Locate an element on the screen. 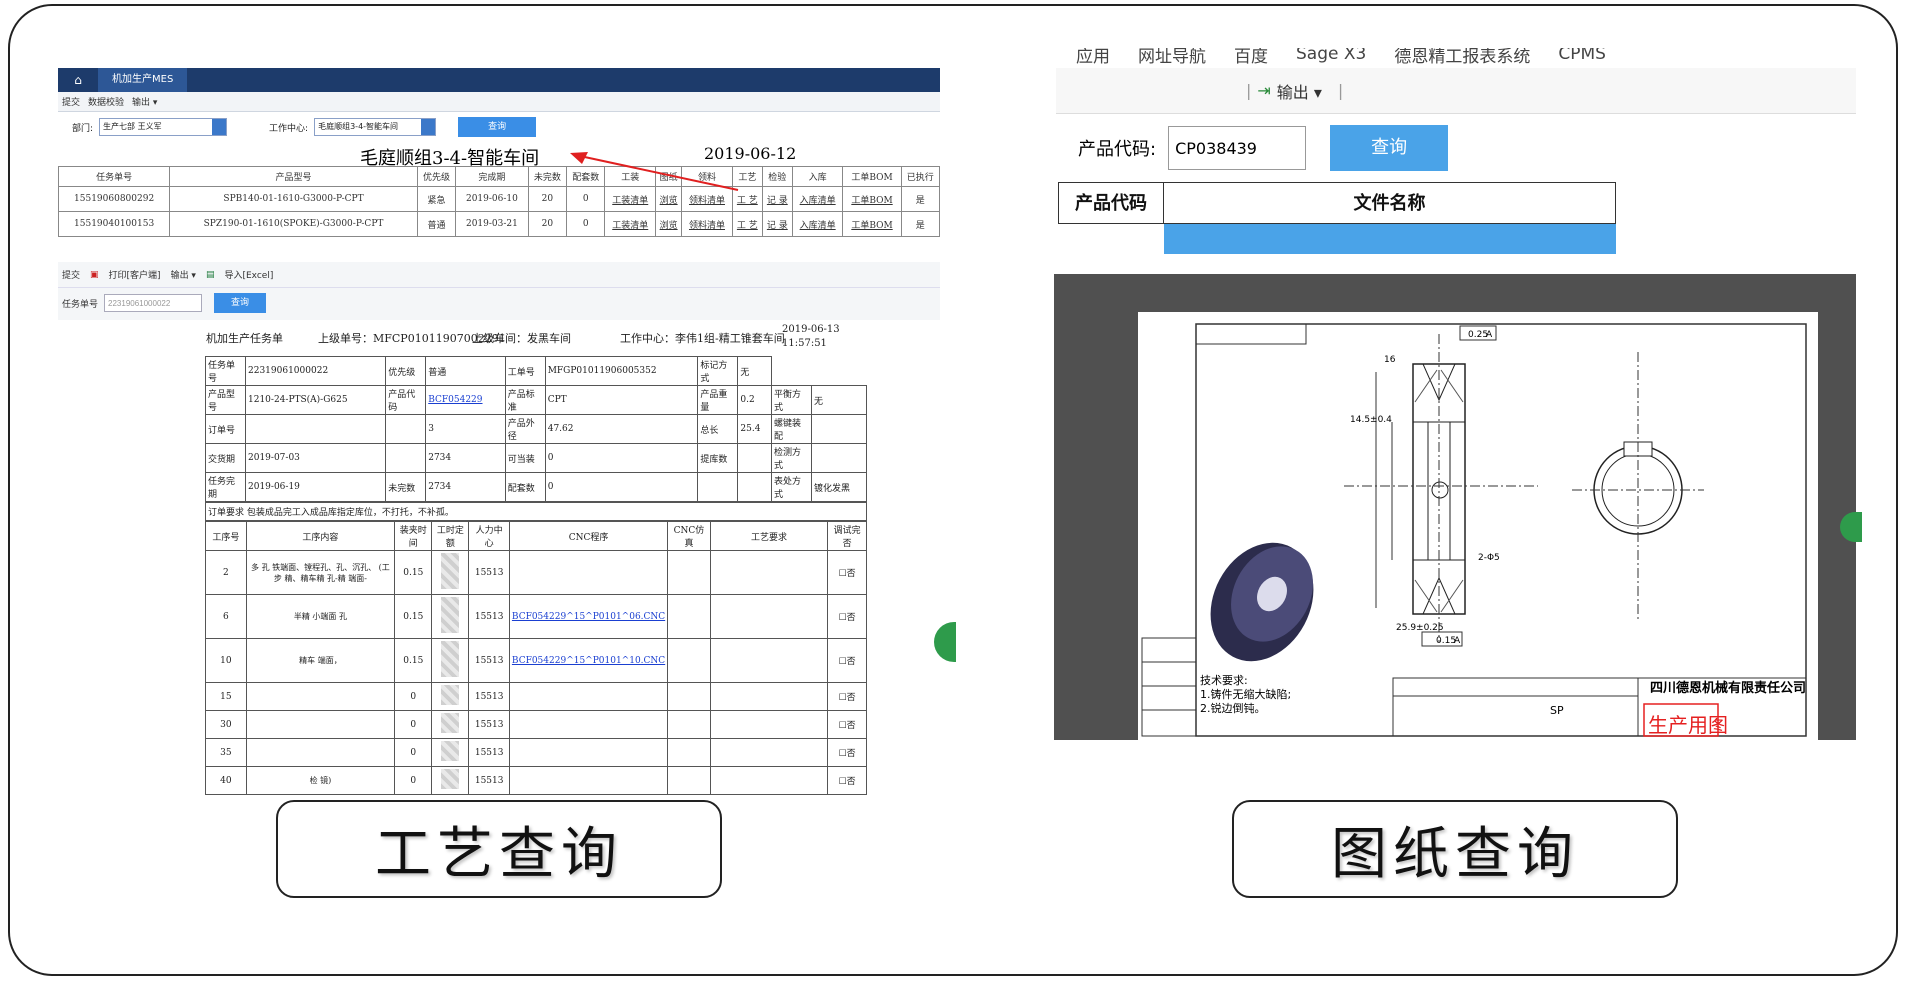 The height and width of the screenshot is (982, 1906). table-cell: SPZ190-01-1610(SPOKE)-G3000-P-CPT is located at coordinates (293, 224).